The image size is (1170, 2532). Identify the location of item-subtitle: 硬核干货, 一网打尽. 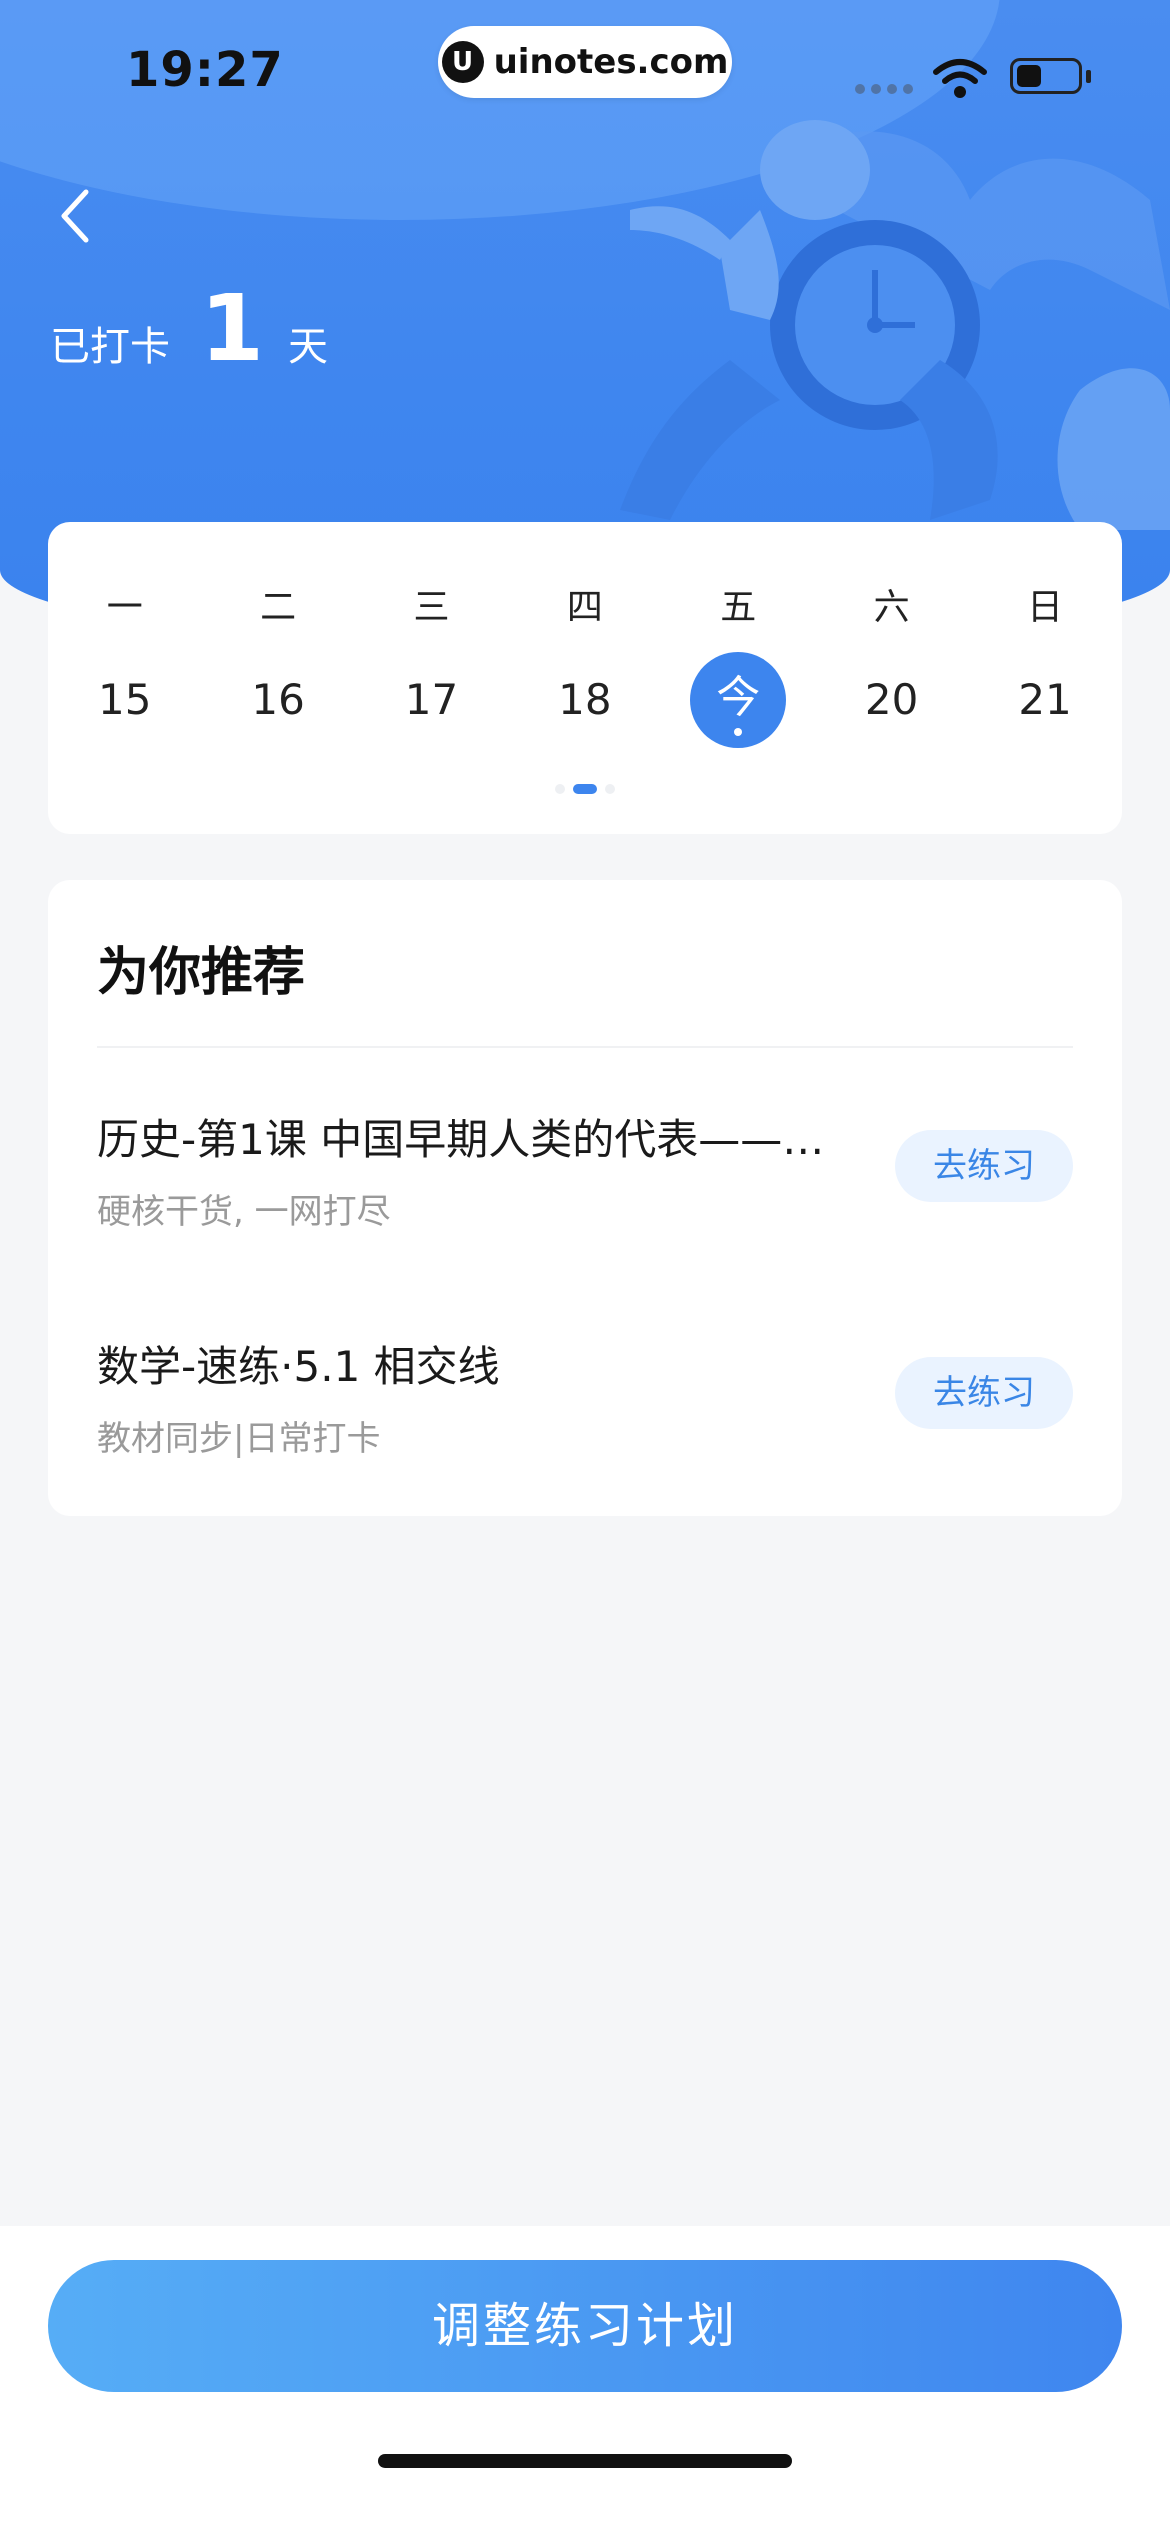
(244, 1212).